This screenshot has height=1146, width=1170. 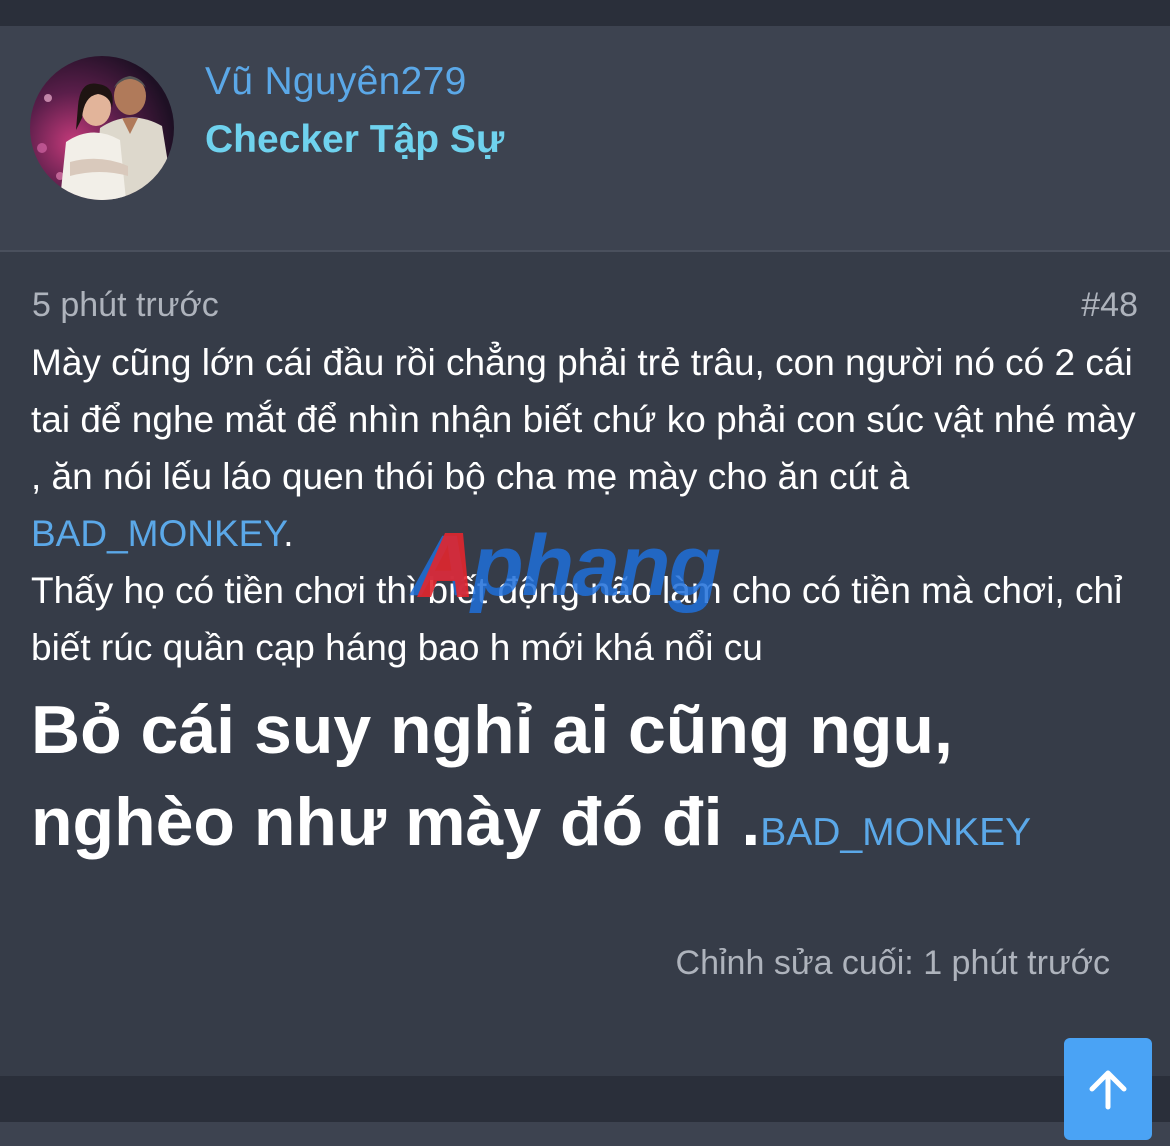 What do you see at coordinates (125, 305) in the screenshot?
I see `post-timestamp: 5 phút trước` at bounding box center [125, 305].